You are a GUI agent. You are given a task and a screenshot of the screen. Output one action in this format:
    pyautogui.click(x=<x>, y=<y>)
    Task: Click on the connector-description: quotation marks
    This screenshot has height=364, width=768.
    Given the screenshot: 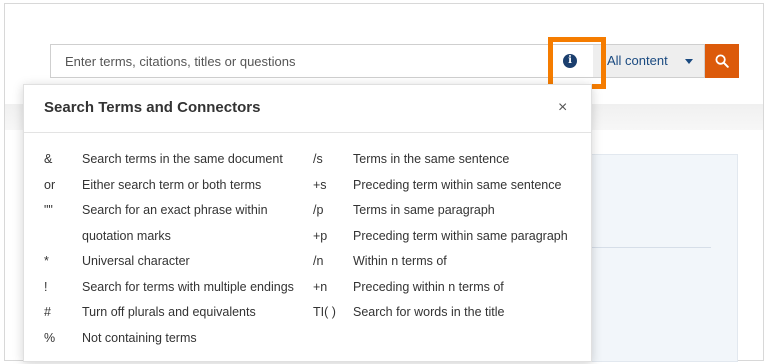 What is the action you would take?
    pyautogui.click(x=126, y=235)
    